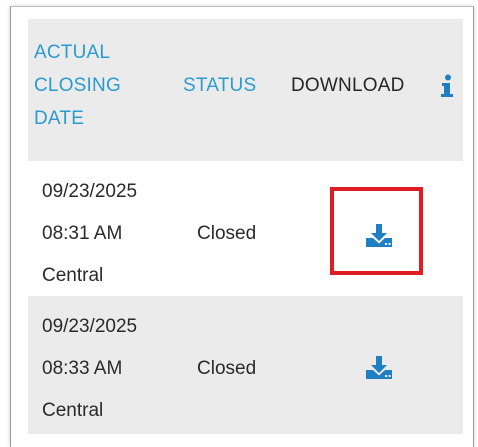 Image resolution: width=478 pixels, height=447 pixels. I want to click on info-icon, so click(447, 86).